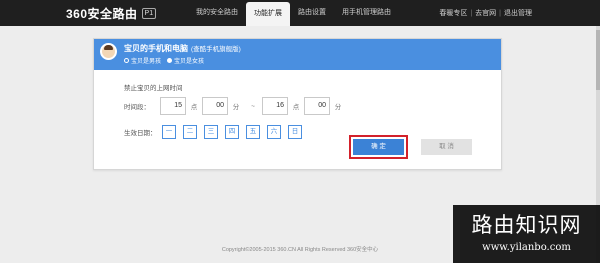  I want to click on main-nav: 我的安全路由 功能扩展 路由设置 用手机管理路由, so click(293, 13).